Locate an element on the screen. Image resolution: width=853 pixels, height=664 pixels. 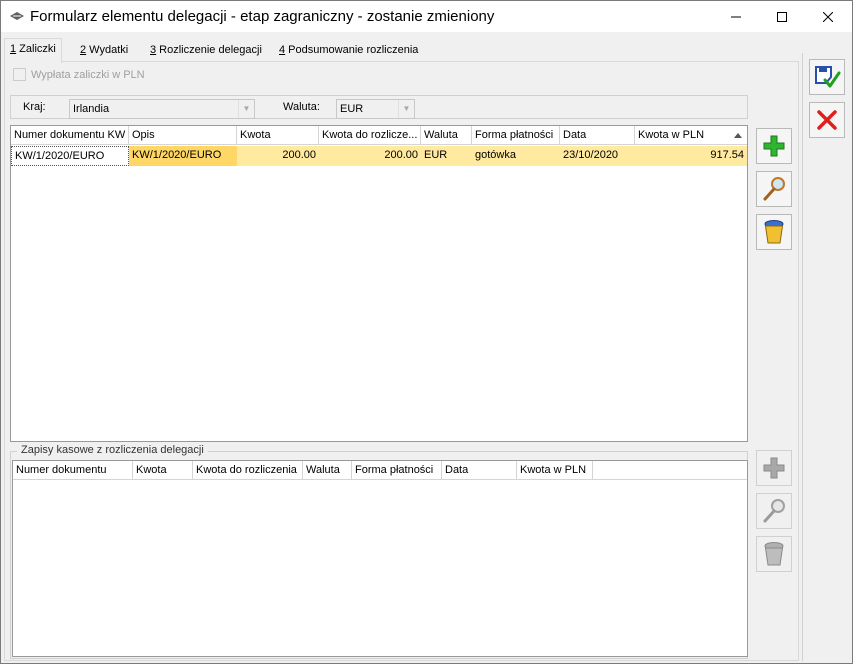
minimize-button is located at coordinates (736, 16).